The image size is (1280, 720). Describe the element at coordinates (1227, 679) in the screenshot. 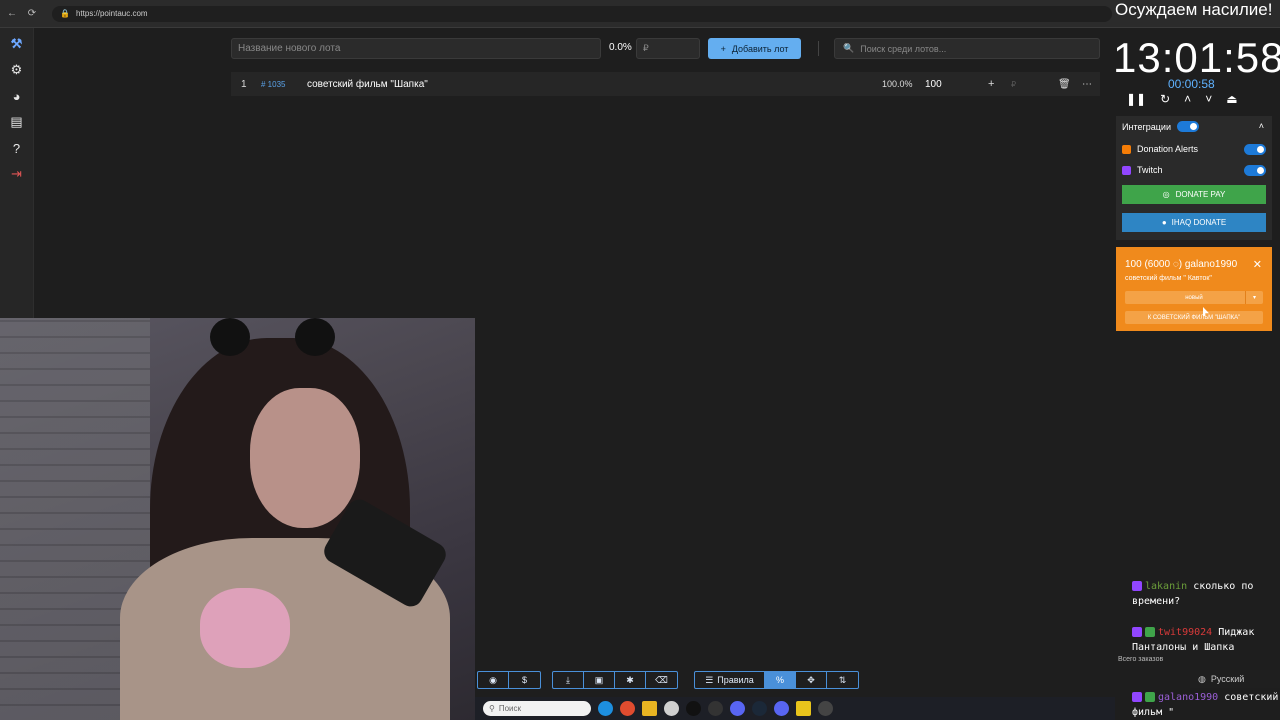

I see `language-label: Русский` at that location.